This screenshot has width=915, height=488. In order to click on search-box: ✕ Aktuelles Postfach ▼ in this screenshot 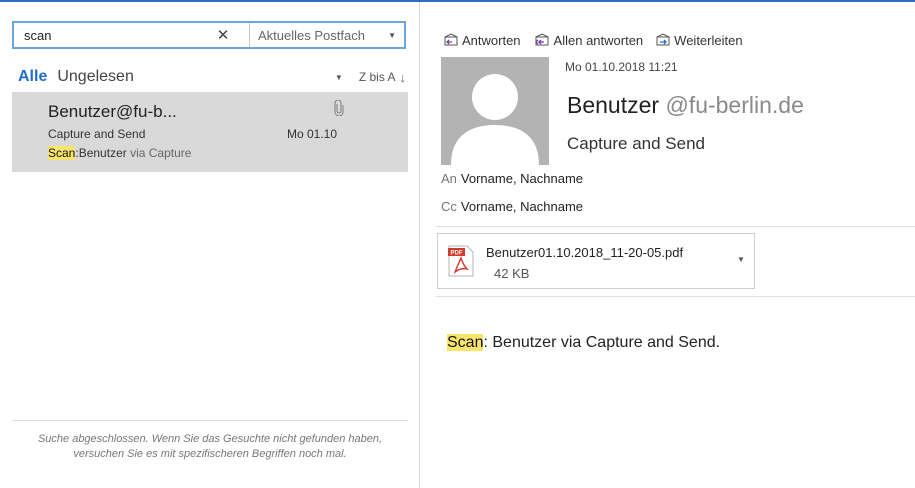, I will do `click(209, 35)`.